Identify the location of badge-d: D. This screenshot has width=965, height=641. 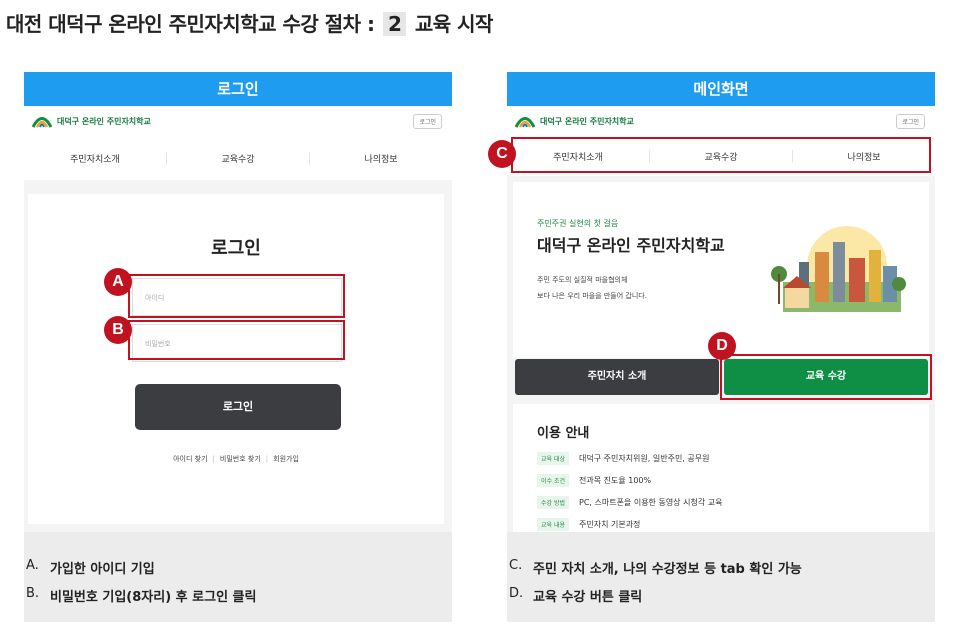
(722, 346).